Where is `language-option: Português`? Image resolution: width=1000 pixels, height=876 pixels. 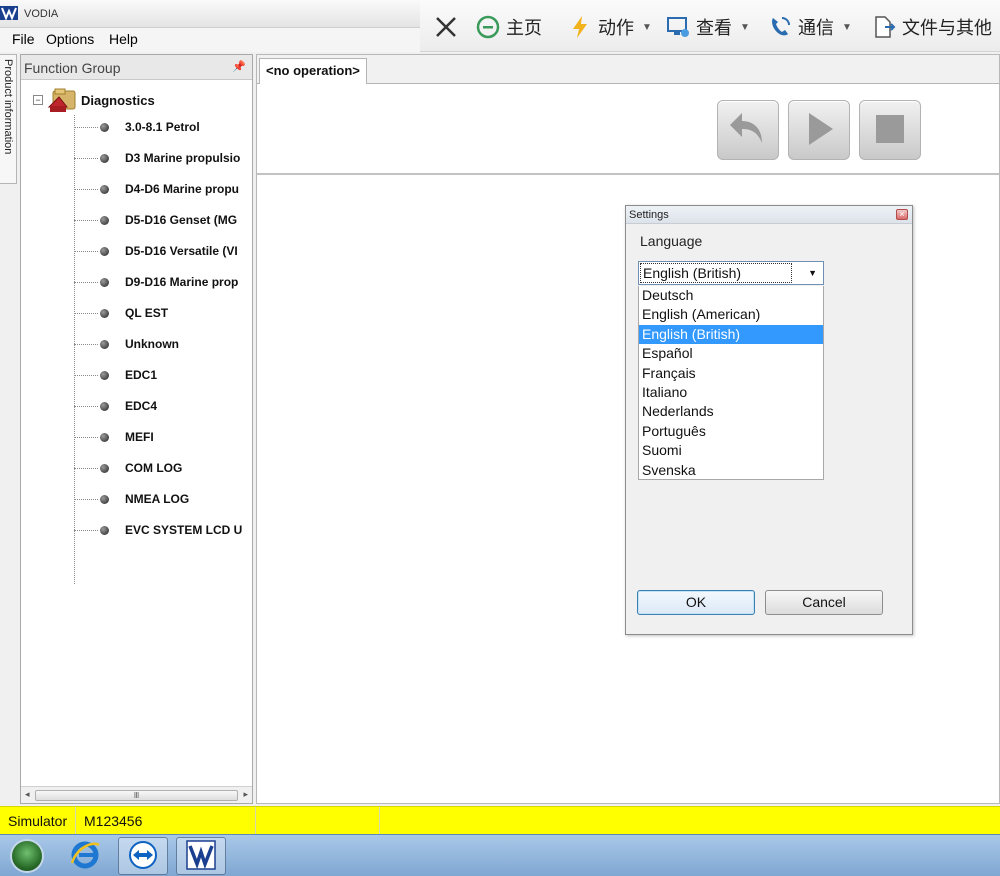 language-option: Português is located at coordinates (731, 431).